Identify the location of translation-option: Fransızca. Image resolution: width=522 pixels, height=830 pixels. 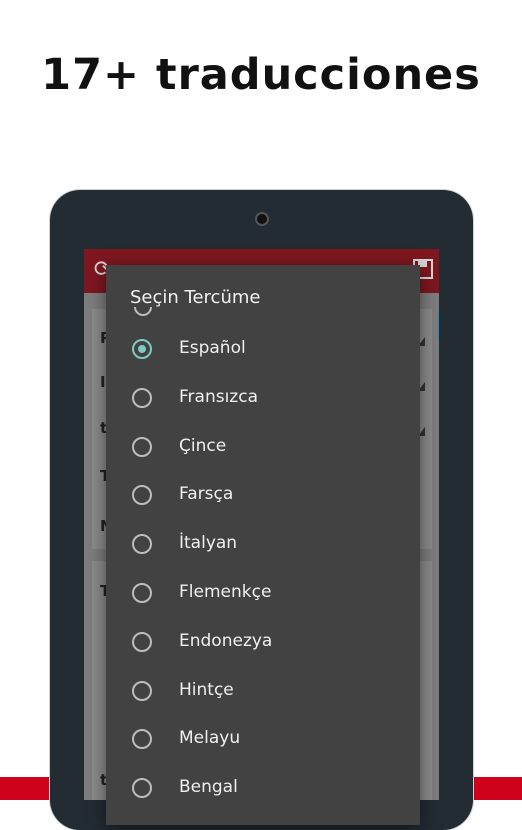
(263, 398).